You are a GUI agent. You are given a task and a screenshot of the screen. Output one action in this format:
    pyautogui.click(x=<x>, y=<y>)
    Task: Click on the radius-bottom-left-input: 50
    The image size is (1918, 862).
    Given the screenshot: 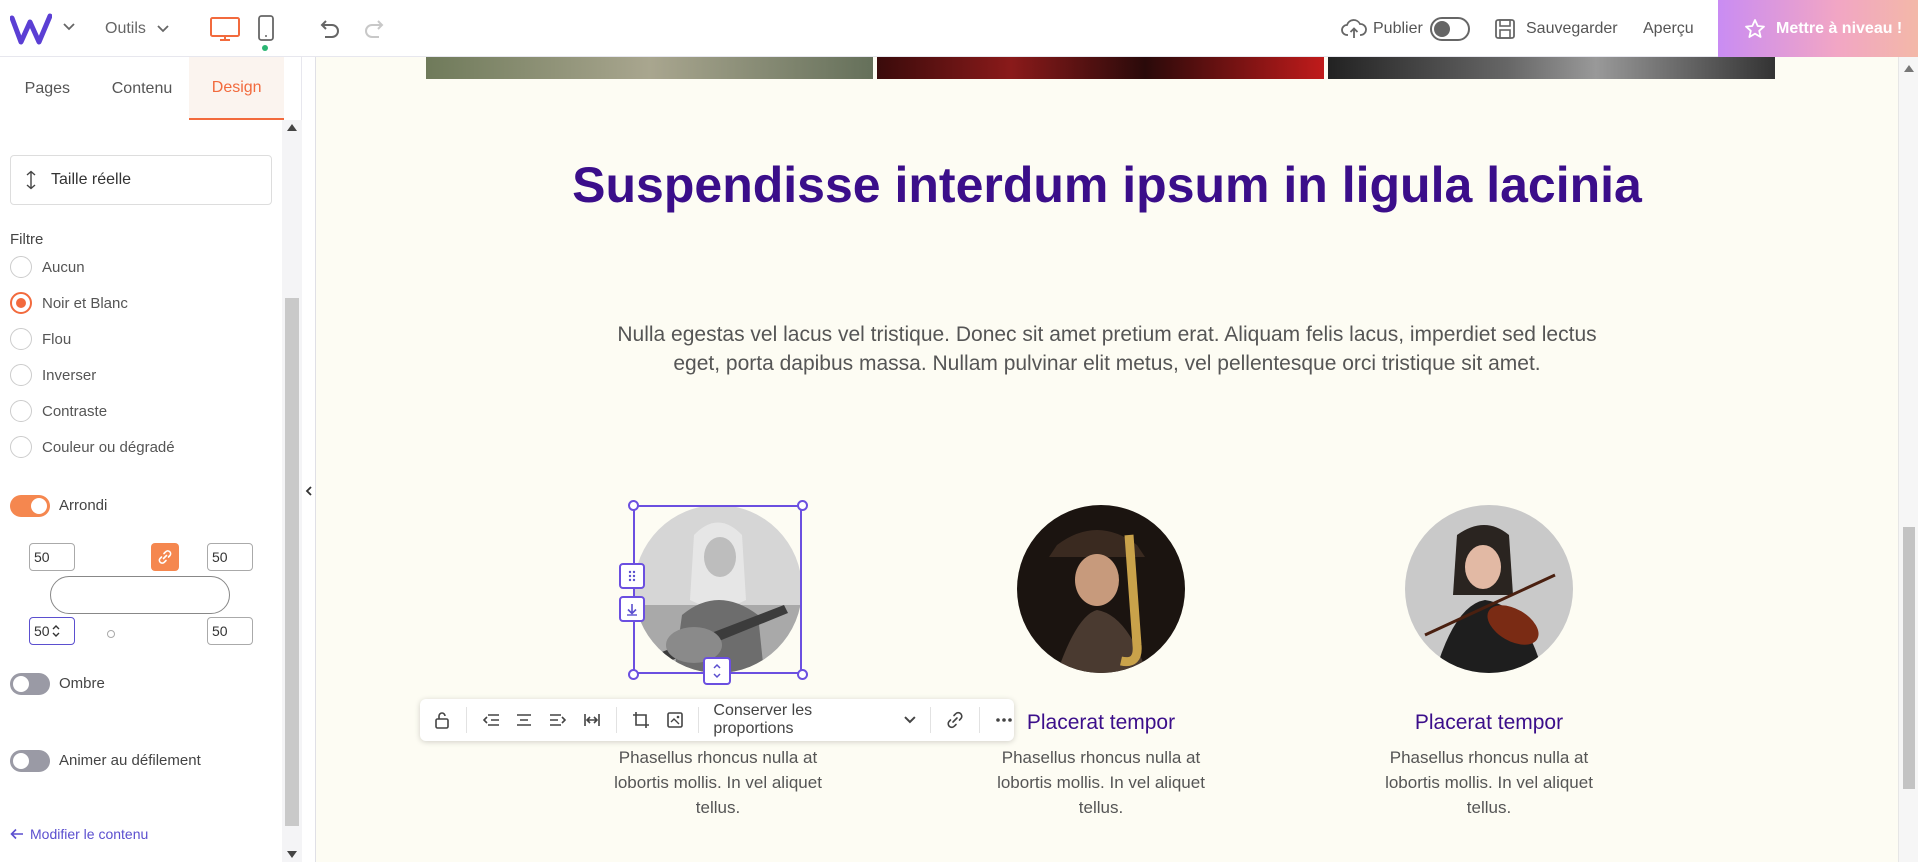 What is the action you would take?
    pyautogui.click(x=52, y=631)
    